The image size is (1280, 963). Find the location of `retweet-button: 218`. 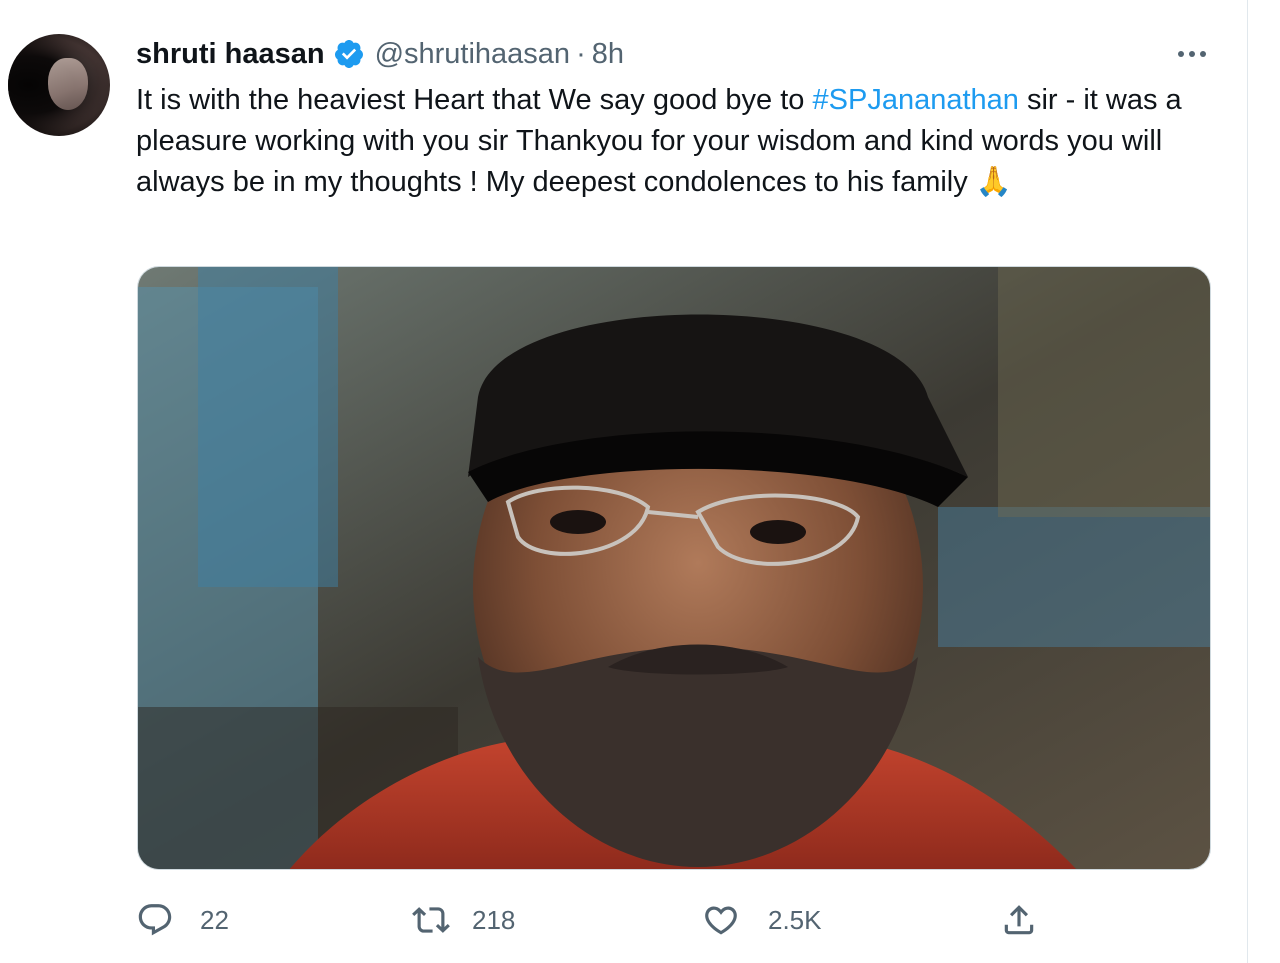

retweet-button: 218 is located at coordinates (463, 920).